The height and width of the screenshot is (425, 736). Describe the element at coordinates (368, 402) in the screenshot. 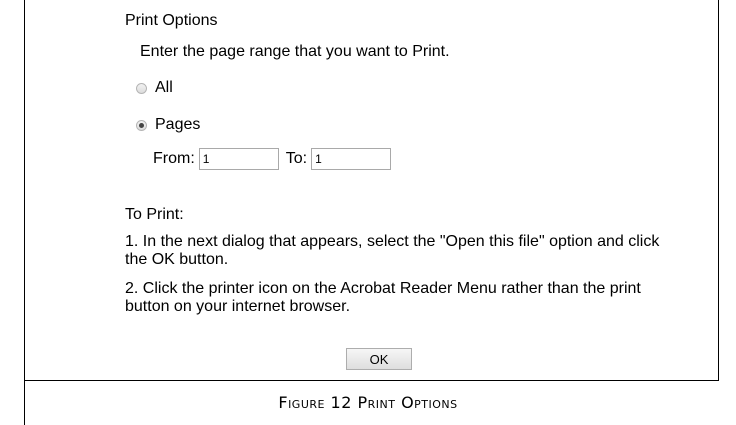

I see `figure-caption: Figure 12 Print Options` at that location.